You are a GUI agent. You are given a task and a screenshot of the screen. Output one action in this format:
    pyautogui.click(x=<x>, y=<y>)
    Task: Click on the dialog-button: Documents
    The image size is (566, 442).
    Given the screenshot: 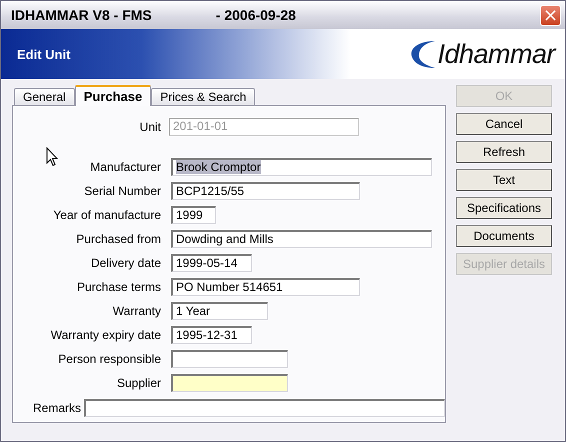 What is the action you would take?
    pyautogui.click(x=504, y=236)
    